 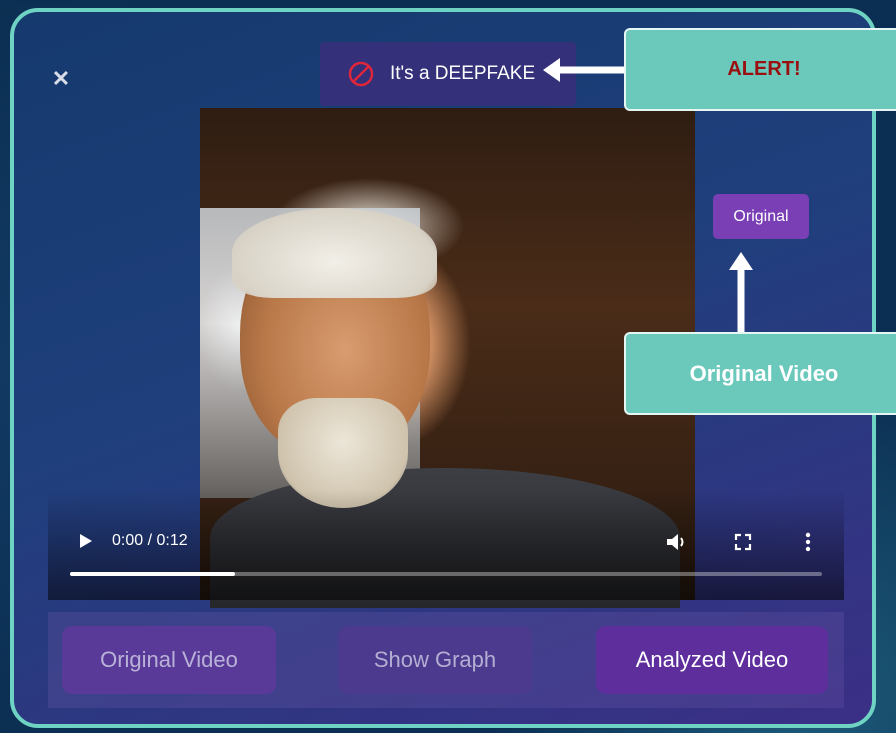 I want to click on alert-arrow, so click(x=585, y=70).